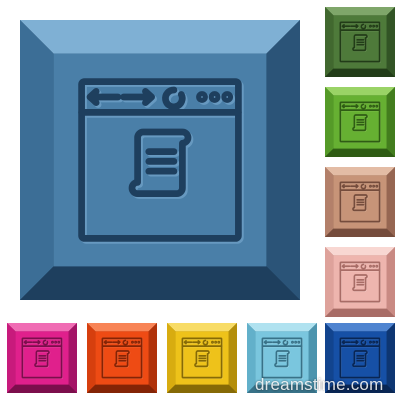  I want to click on orange-icon-tile, so click(122, 358).